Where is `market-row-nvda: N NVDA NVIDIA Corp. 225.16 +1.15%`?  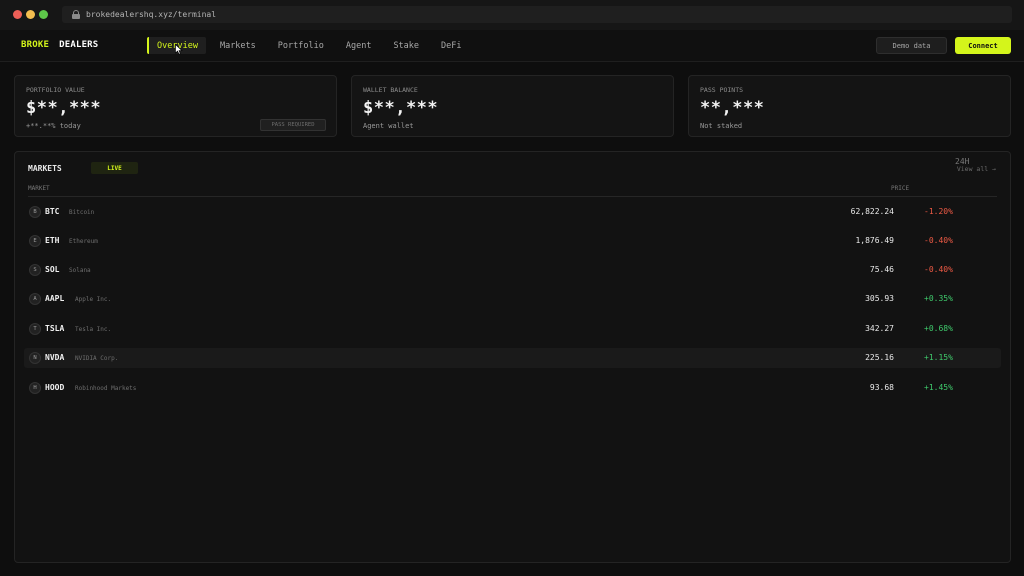
market-row-nvda: N NVDA NVIDIA Corp. 225.16 +1.15% is located at coordinates (512, 358).